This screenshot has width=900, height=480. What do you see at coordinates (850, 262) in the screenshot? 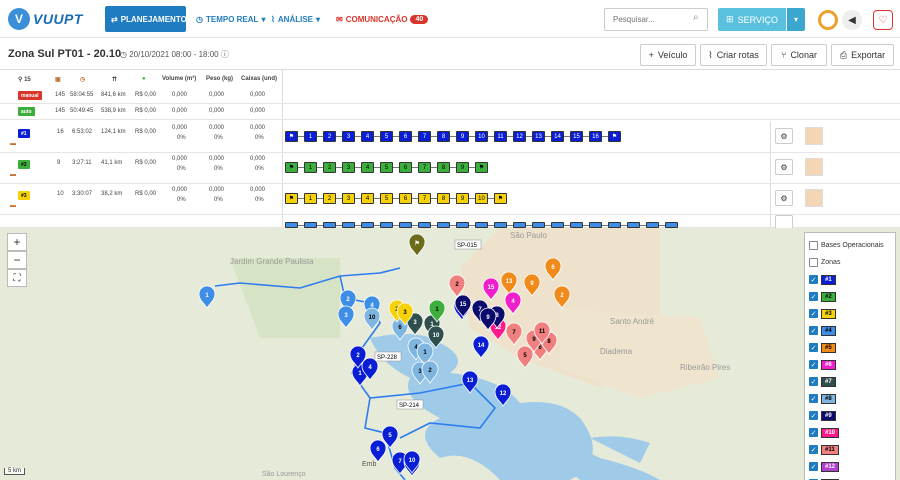
I see `legend-layer: Zonas` at bounding box center [850, 262].